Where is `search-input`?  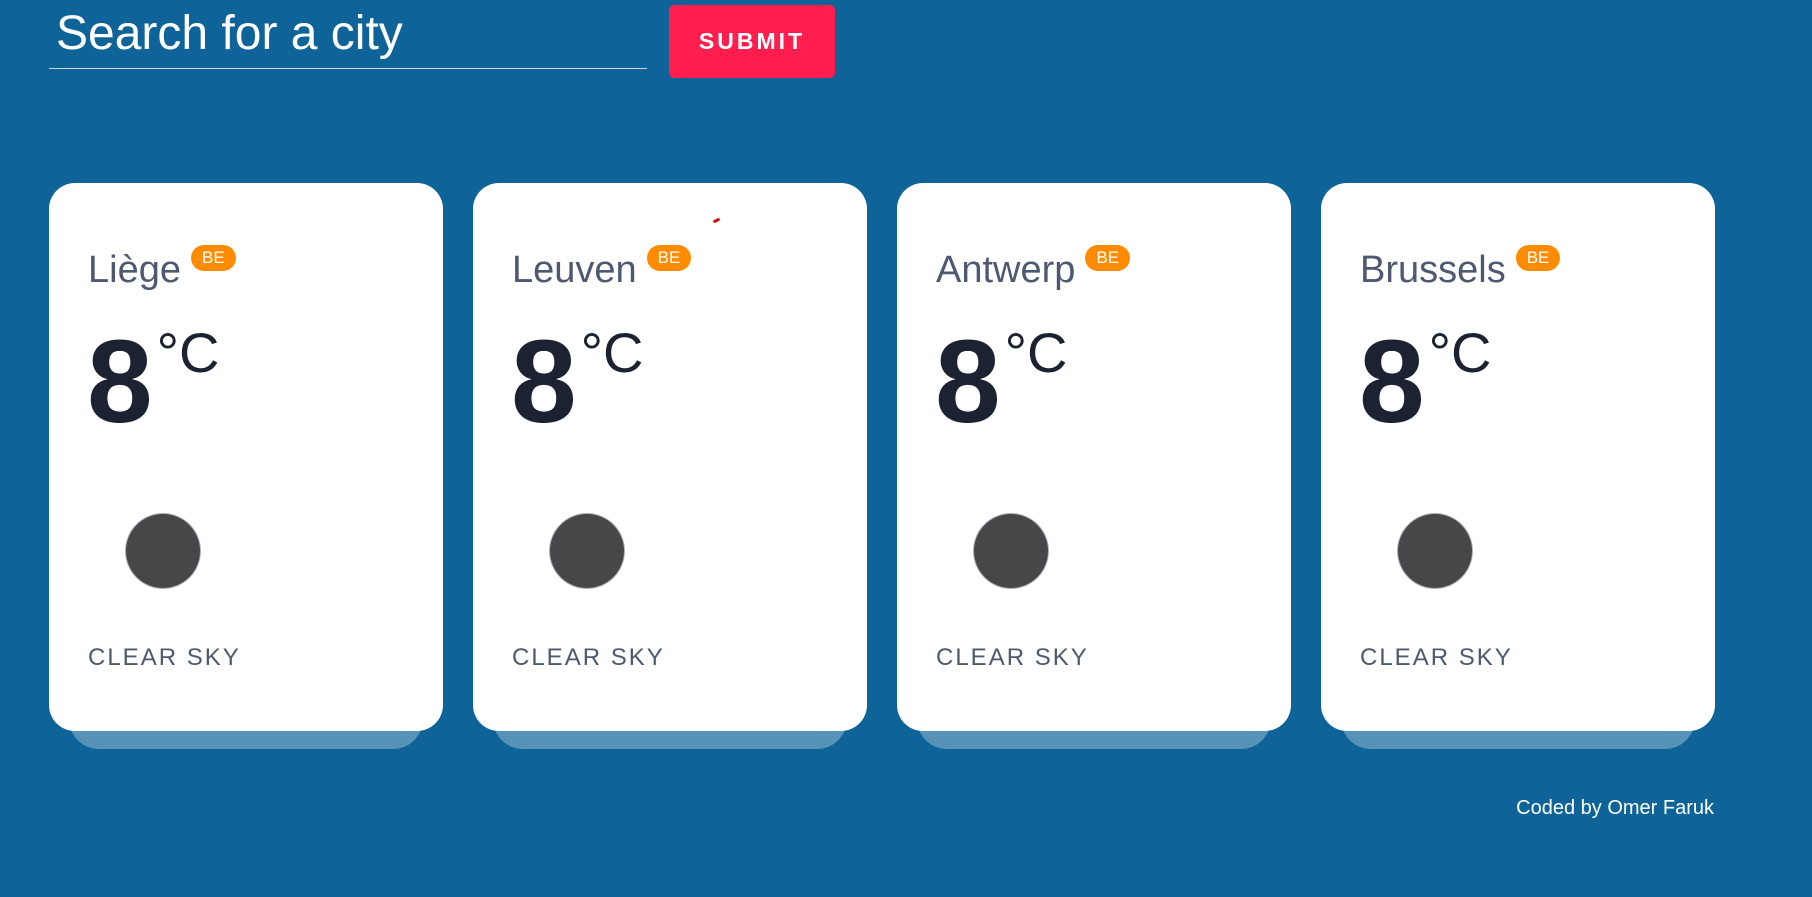 search-input is located at coordinates (348, 37).